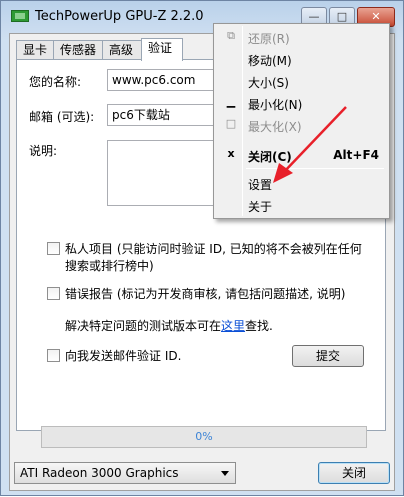 The image size is (404, 497). What do you see at coordinates (162, 49) in the screenshot?
I see `tab-validation: 验证` at bounding box center [162, 49].